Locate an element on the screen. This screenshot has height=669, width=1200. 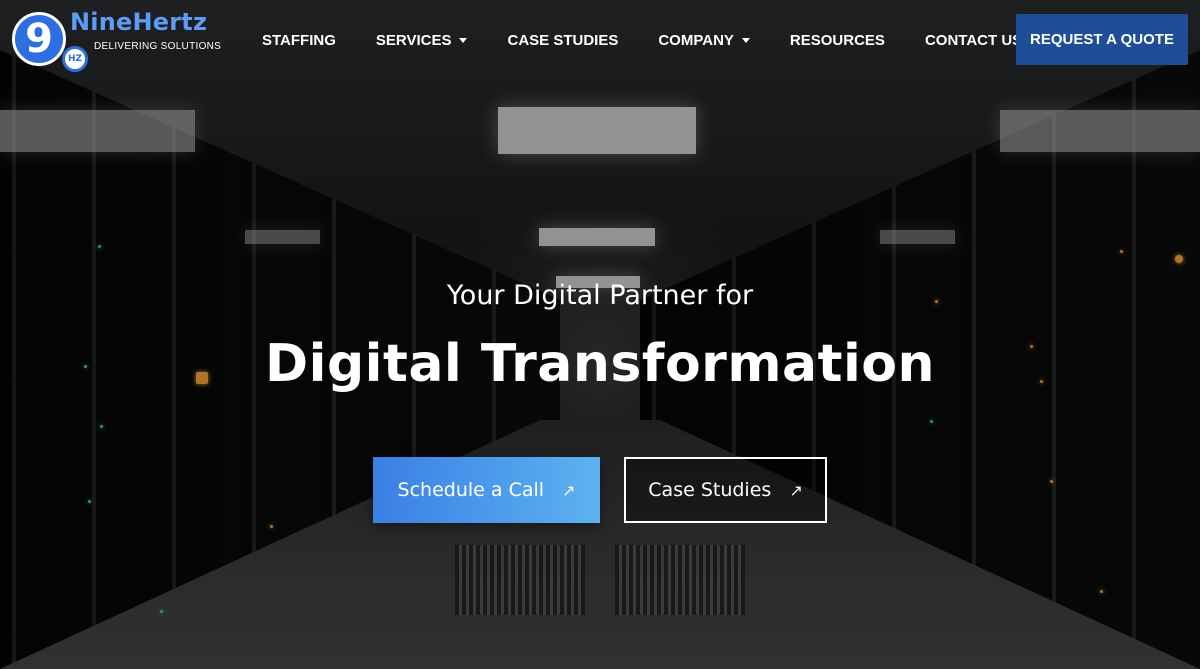
nav-item-case-studies: CASE STUDIES is located at coordinates (562, 40).